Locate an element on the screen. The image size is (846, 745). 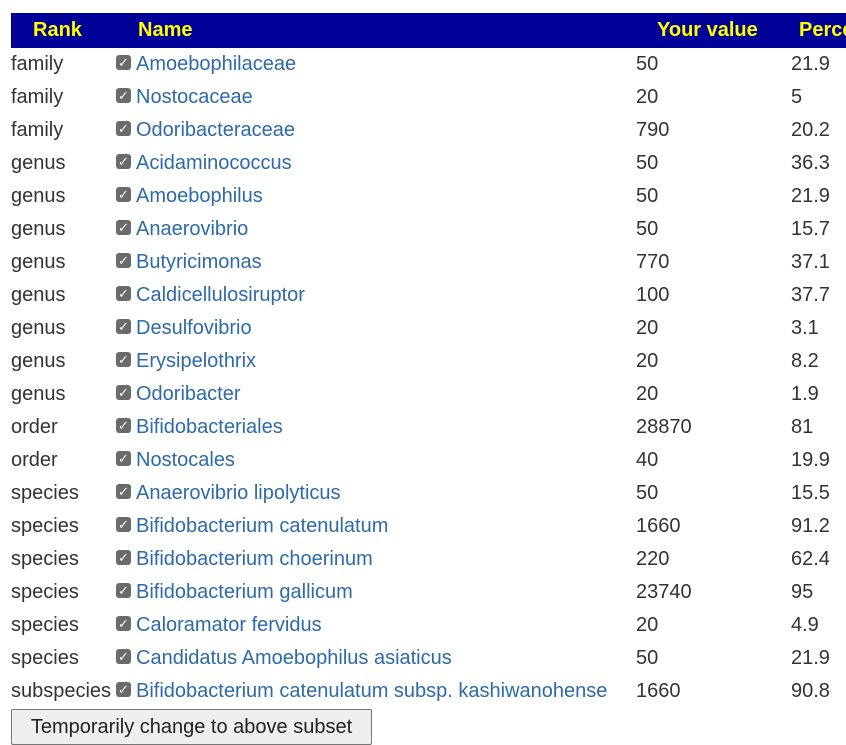
name-cell: ✓ Odoribacteraceae is located at coordinates (375, 130).